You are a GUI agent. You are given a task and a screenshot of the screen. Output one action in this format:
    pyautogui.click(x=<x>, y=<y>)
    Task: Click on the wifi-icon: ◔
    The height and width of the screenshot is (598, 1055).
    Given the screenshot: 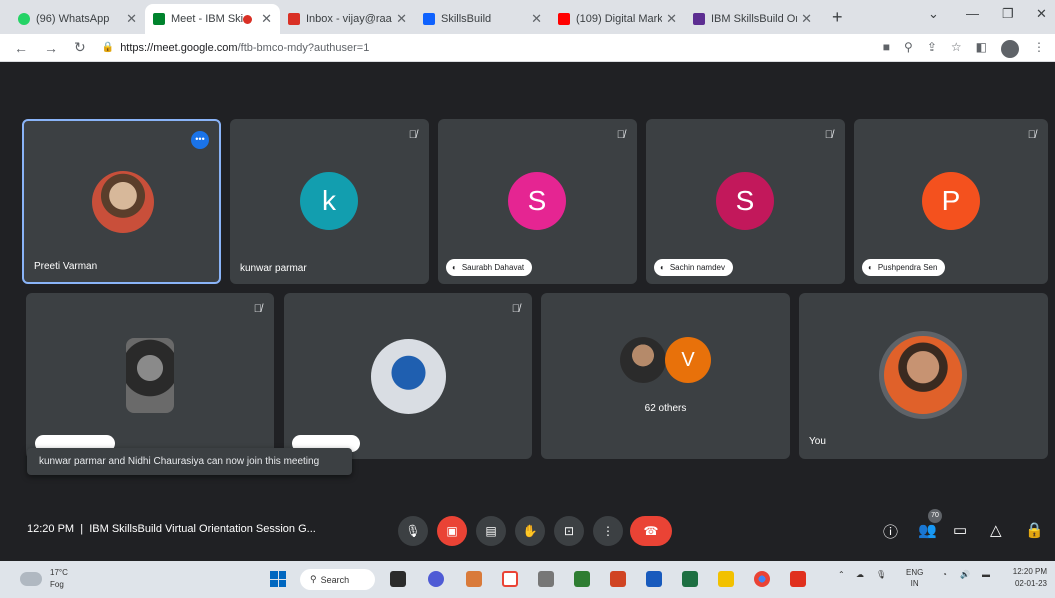 What is the action you would take?
    pyautogui.click(x=944, y=574)
    